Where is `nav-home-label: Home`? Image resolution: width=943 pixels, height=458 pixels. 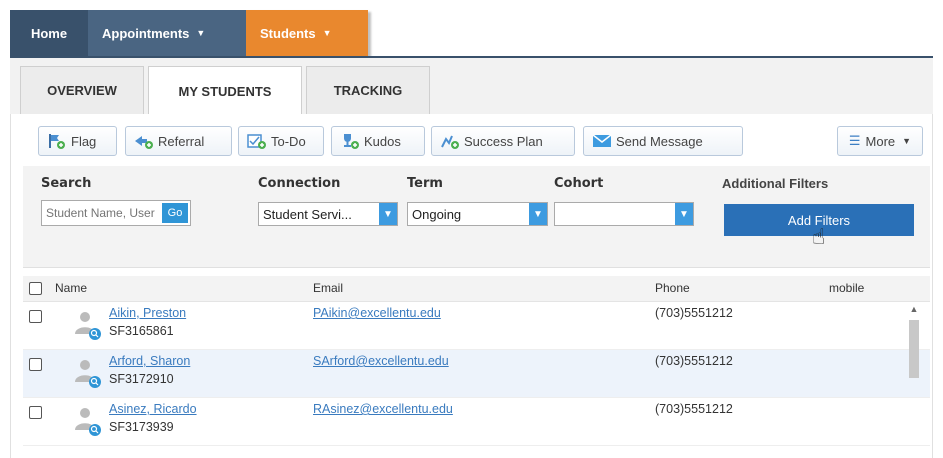 nav-home-label: Home is located at coordinates (49, 33).